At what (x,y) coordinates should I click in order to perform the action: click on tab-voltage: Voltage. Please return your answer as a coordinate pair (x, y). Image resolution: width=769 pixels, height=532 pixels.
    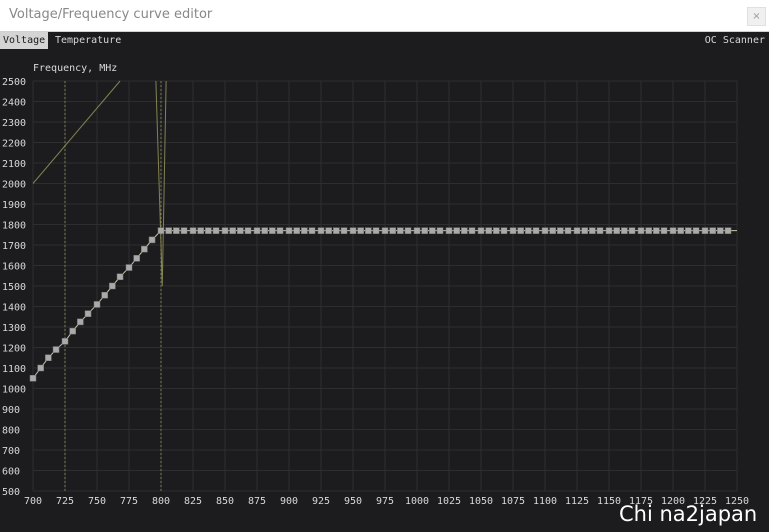
    Looking at the image, I should click on (24, 40).